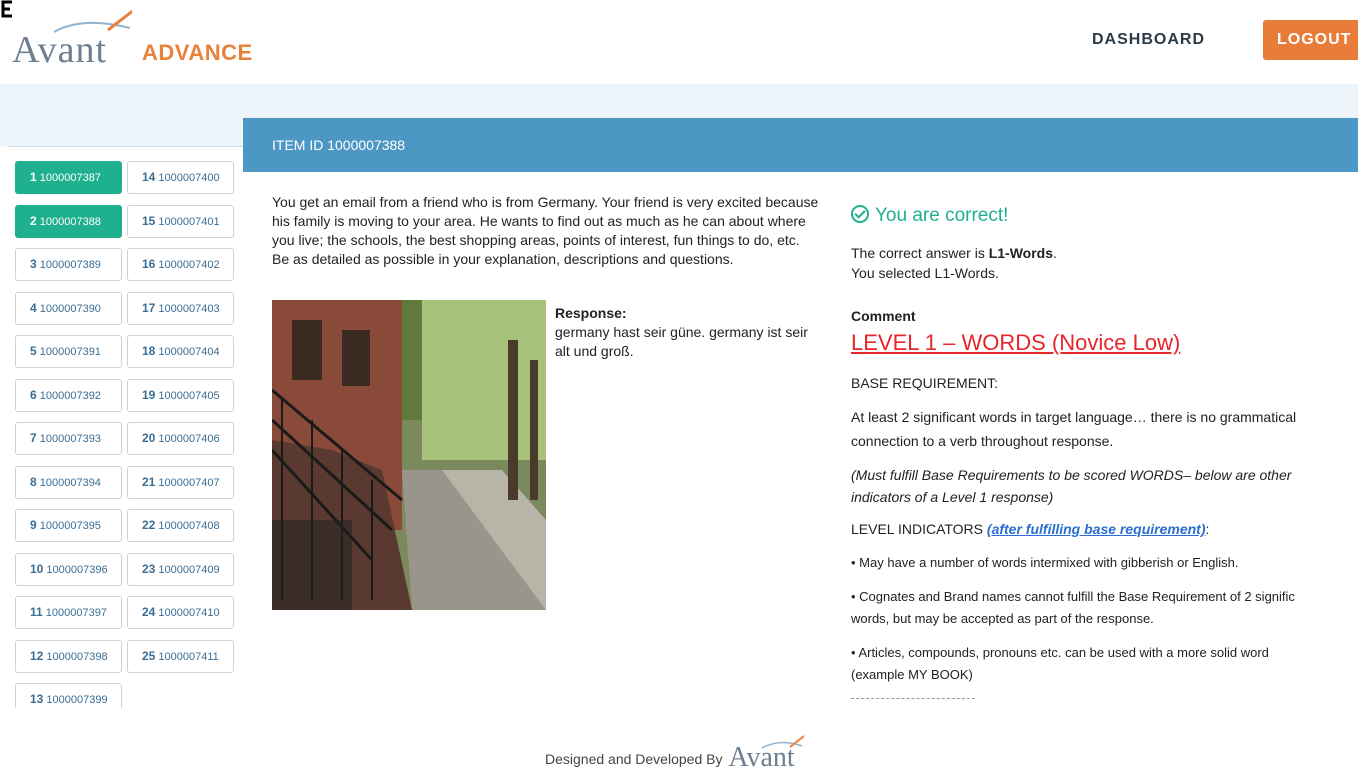  I want to click on correct-answer-suffix: ., so click(1055, 253).